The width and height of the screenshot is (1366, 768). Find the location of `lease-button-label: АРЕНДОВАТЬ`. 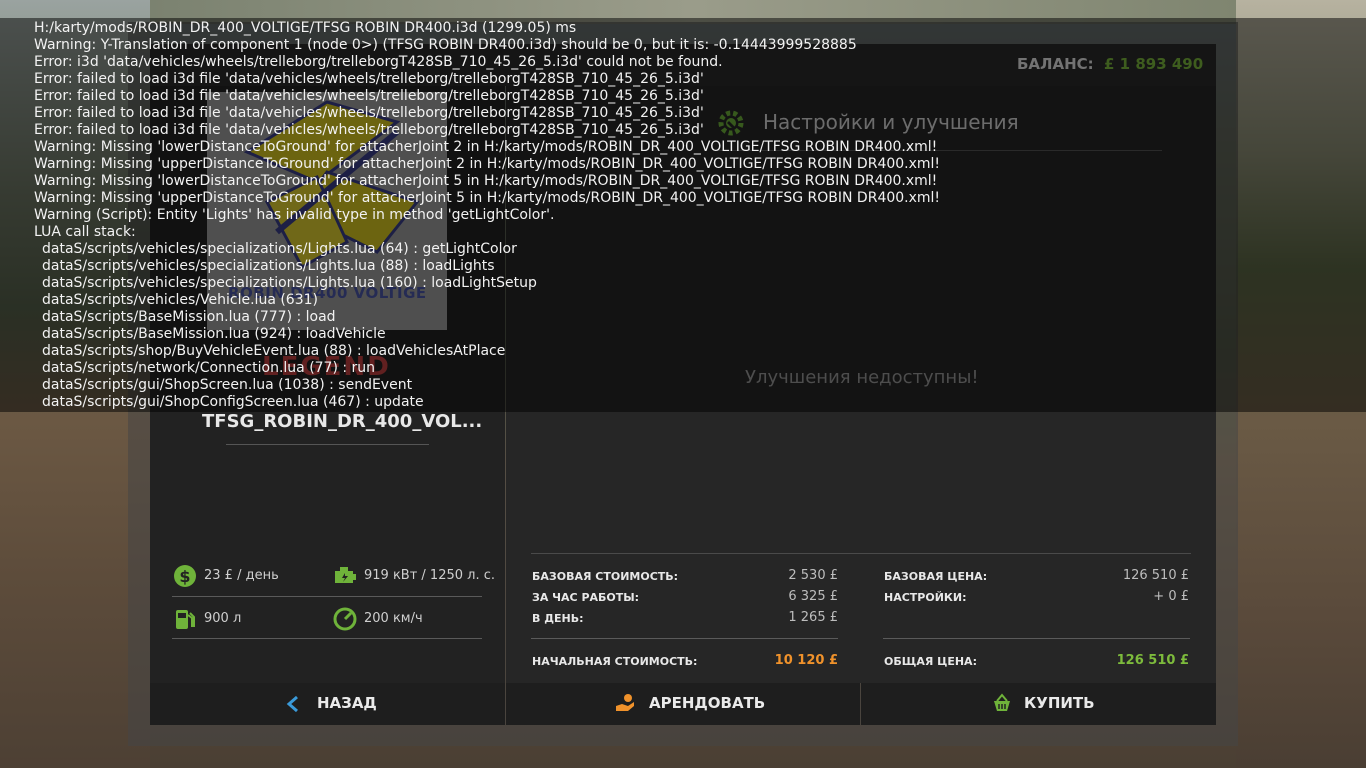

lease-button-label: АРЕНДОВАТЬ is located at coordinates (707, 703).